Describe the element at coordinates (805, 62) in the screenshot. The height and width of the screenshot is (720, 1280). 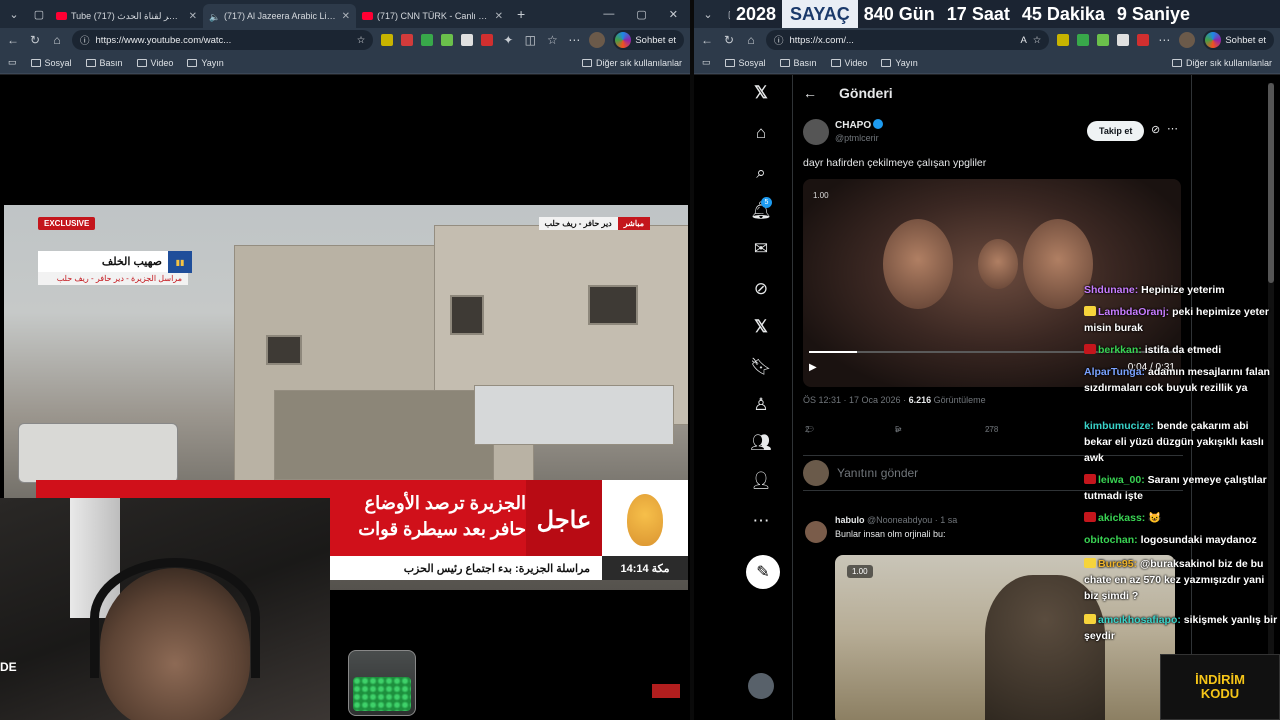
I see `bookmark-label: Basın` at that location.